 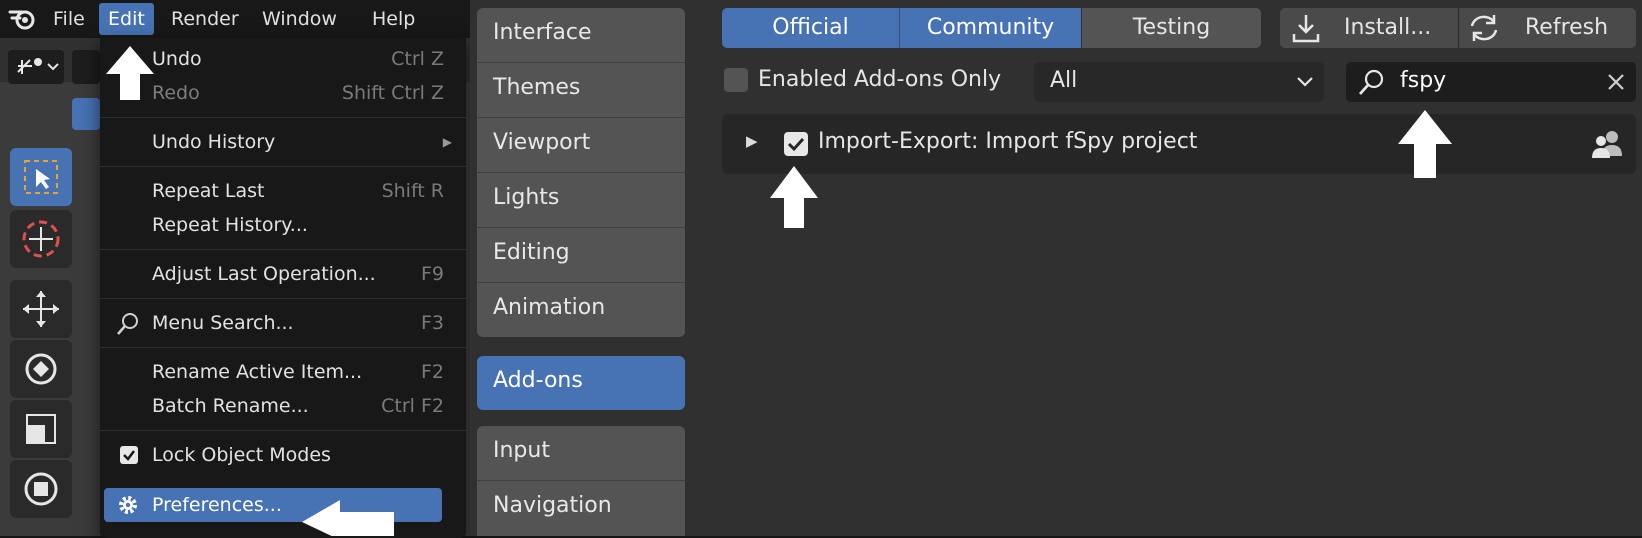 I want to click on menu-item-adjust-last-operation: Adjust Last Operation... F9, so click(x=283, y=274).